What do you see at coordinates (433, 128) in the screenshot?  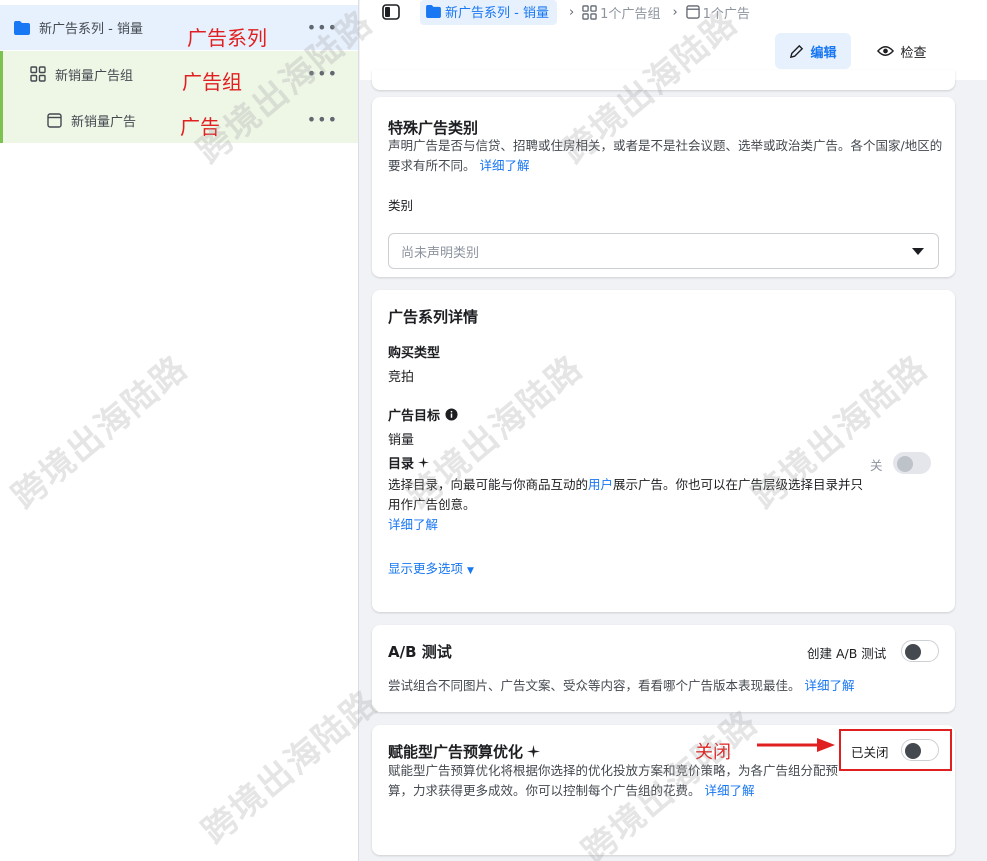 I see `special-category-title: 特殊广告类别` at bounding box center [433, 128].